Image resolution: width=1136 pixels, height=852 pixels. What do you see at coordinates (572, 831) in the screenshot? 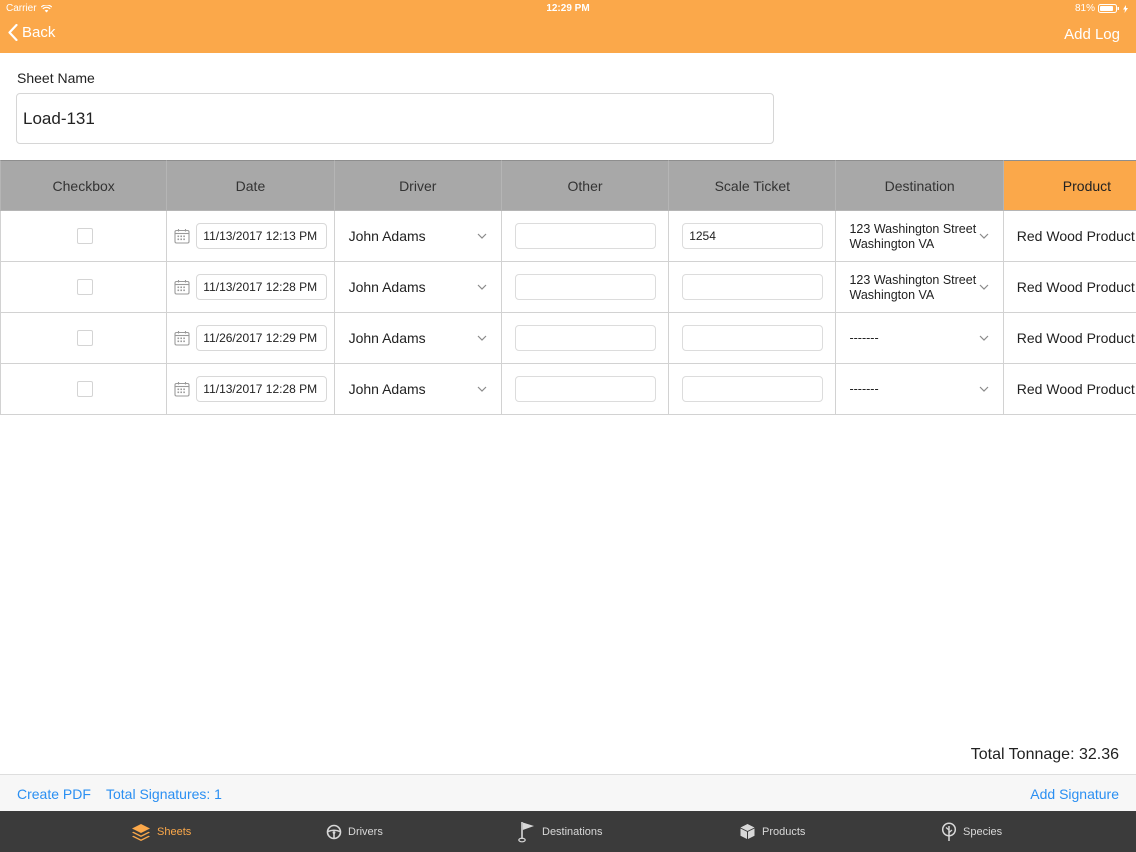
I see `tab-label: Destinations` at bounding box center [572, 831].